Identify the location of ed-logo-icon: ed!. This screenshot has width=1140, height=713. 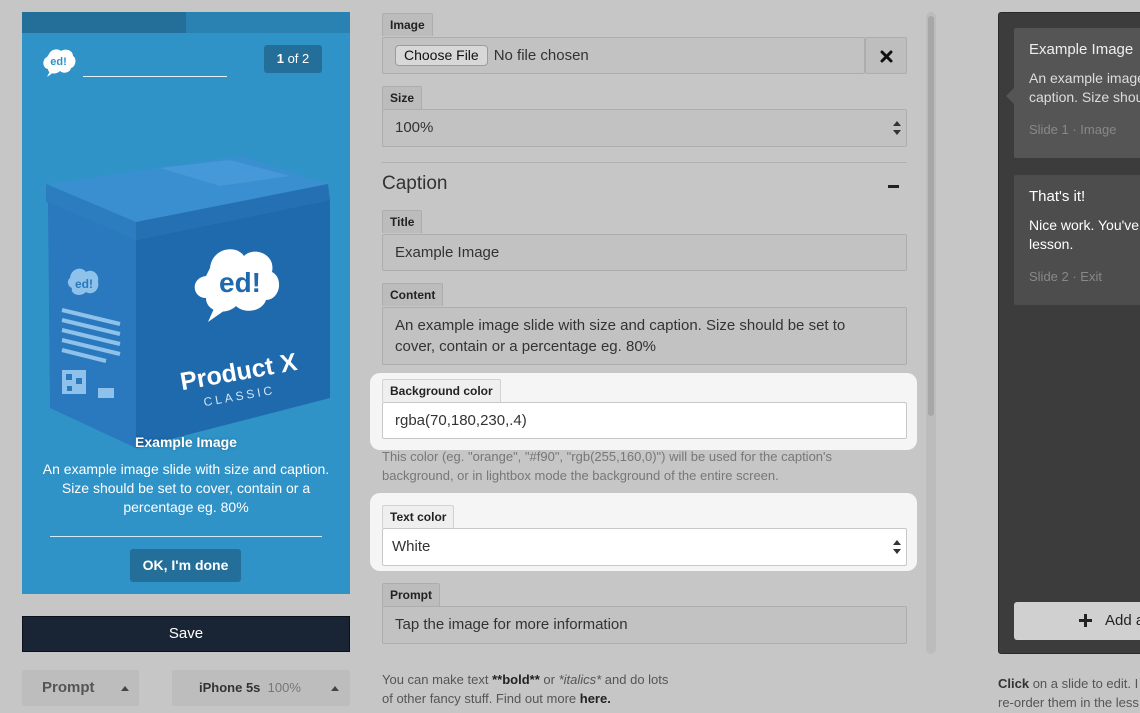
(59, 63).